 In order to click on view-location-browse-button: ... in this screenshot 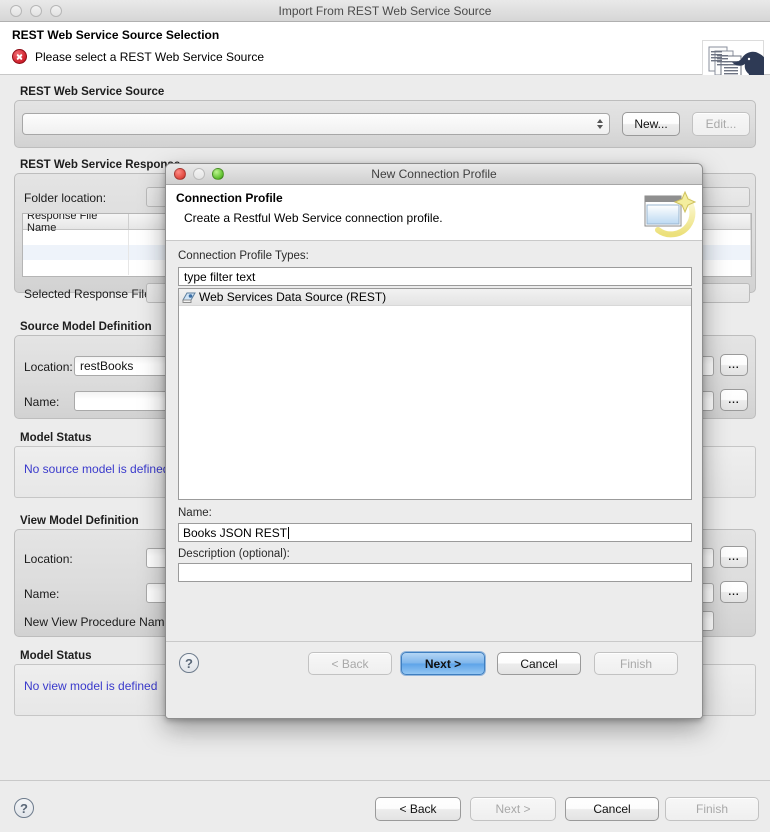, I will do `click(734, 557)`.